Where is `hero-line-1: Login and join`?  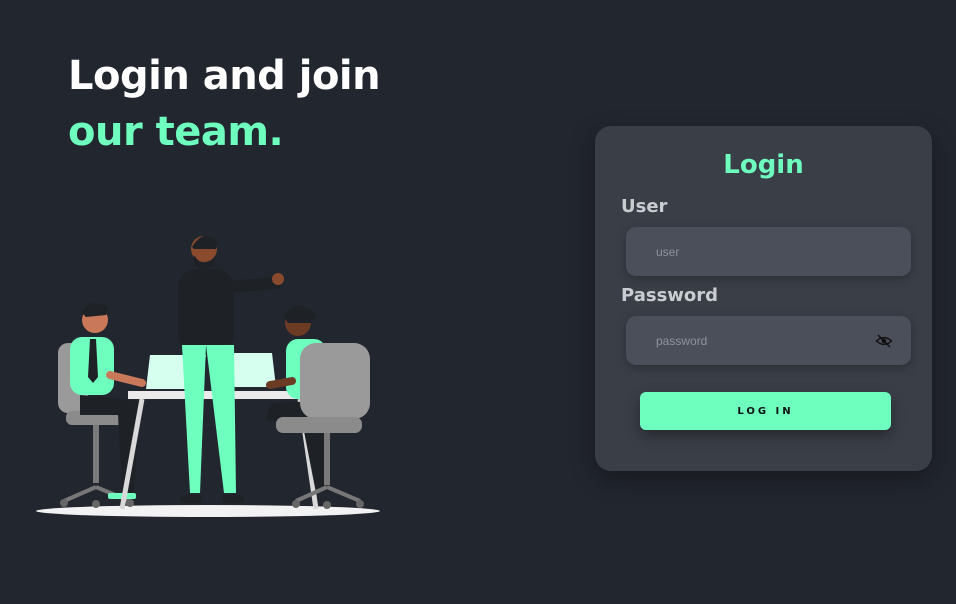 hero-line-1: Login and join is located at coordinates (224, 76).